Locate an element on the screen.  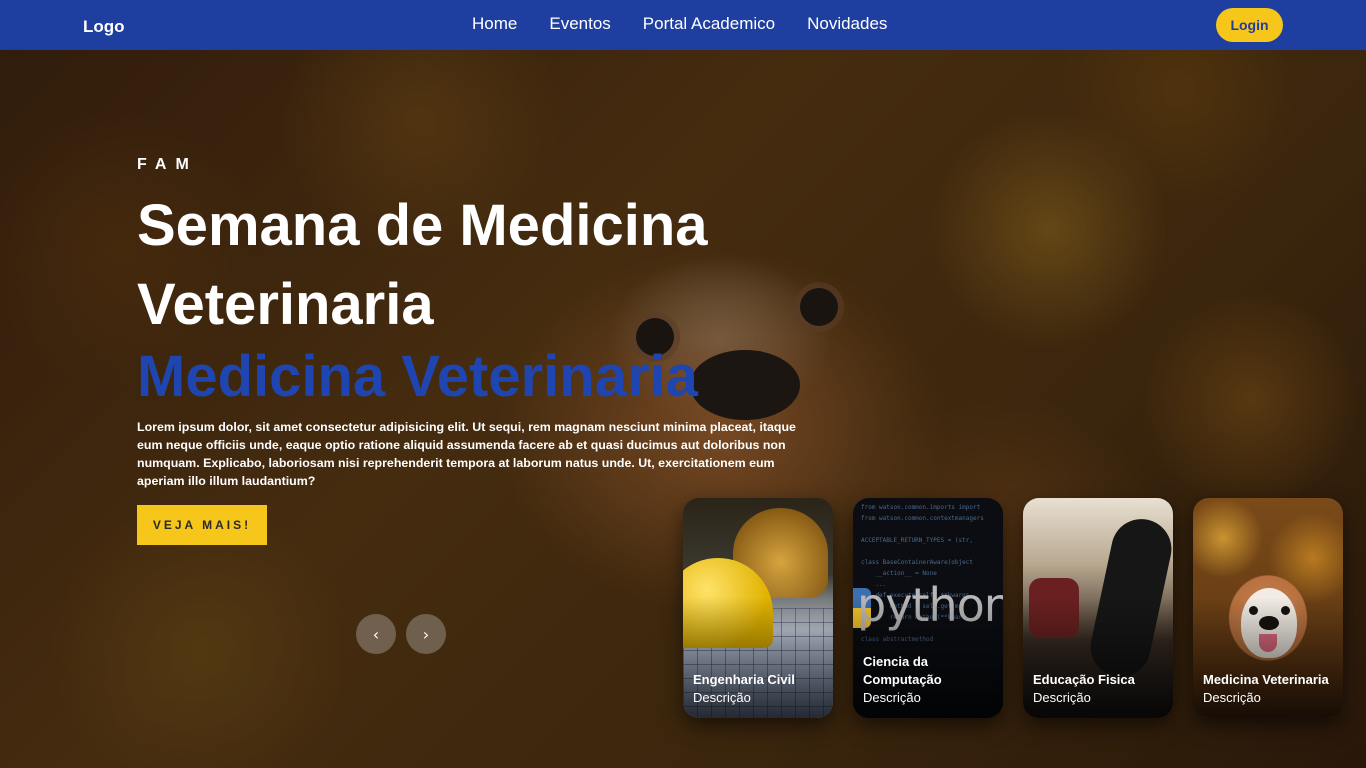
hero-subtitle: Medicina Veterinaria is located at coordinates (417, 376).